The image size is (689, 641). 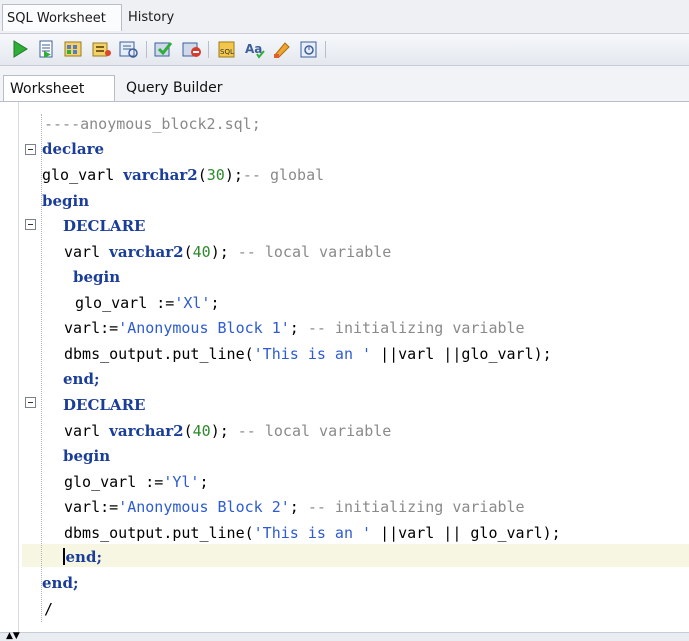 What do you see at coordinates (74, 49) in the screenshot?
I see `autotrace-icon` at bounding box center [74, 49].